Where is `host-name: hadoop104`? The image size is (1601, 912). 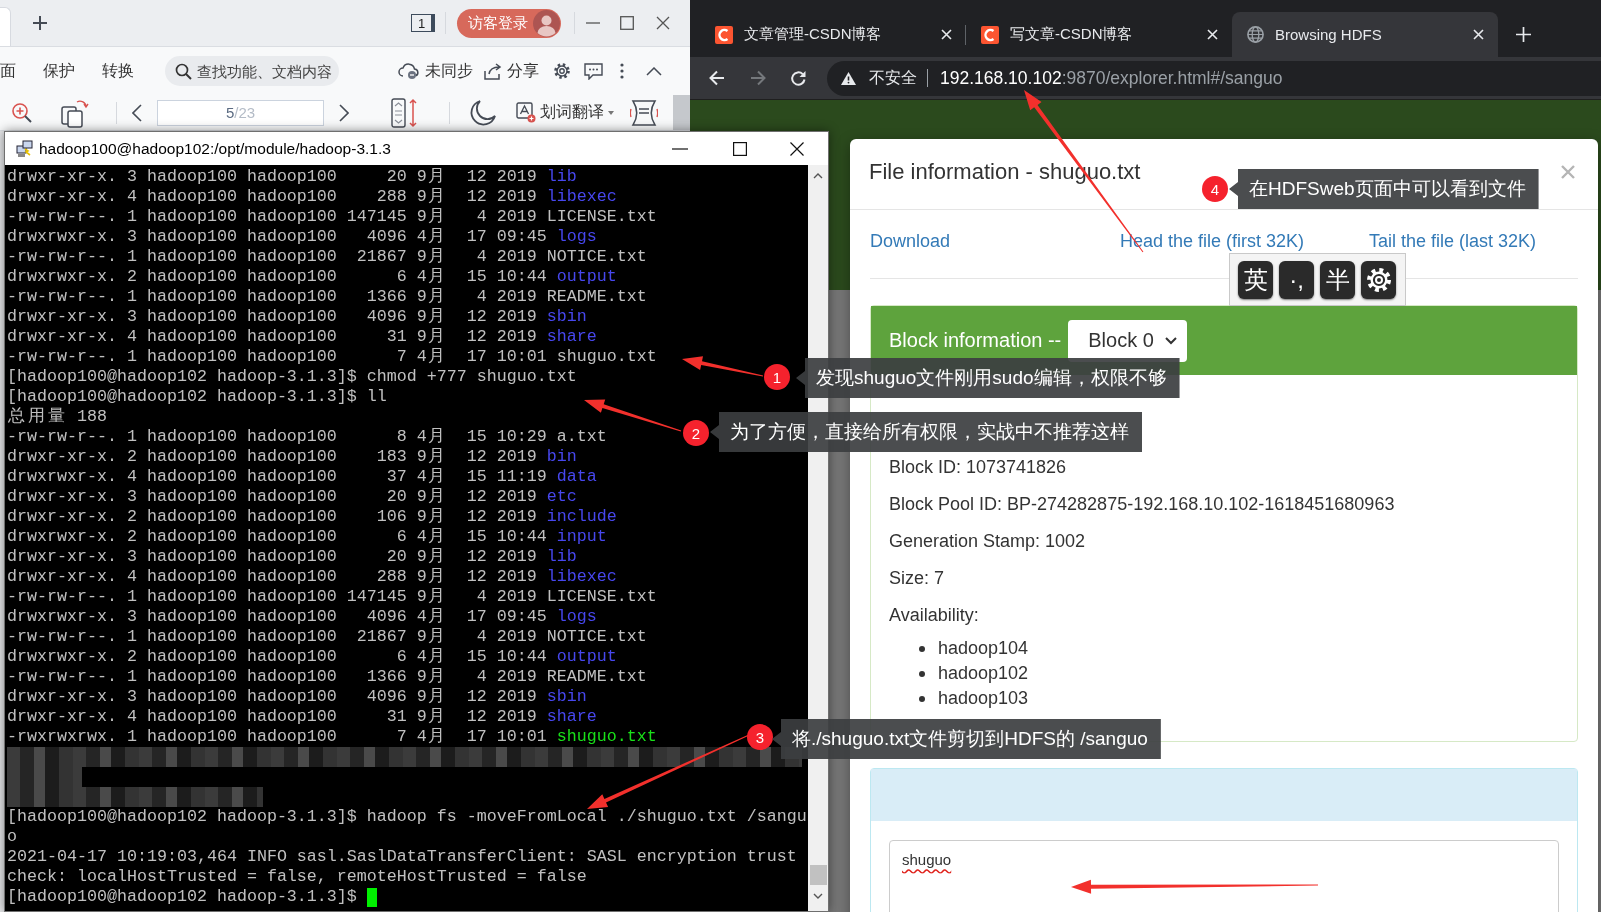 host-name: hadoop104 is located at coordinates (983, 648).